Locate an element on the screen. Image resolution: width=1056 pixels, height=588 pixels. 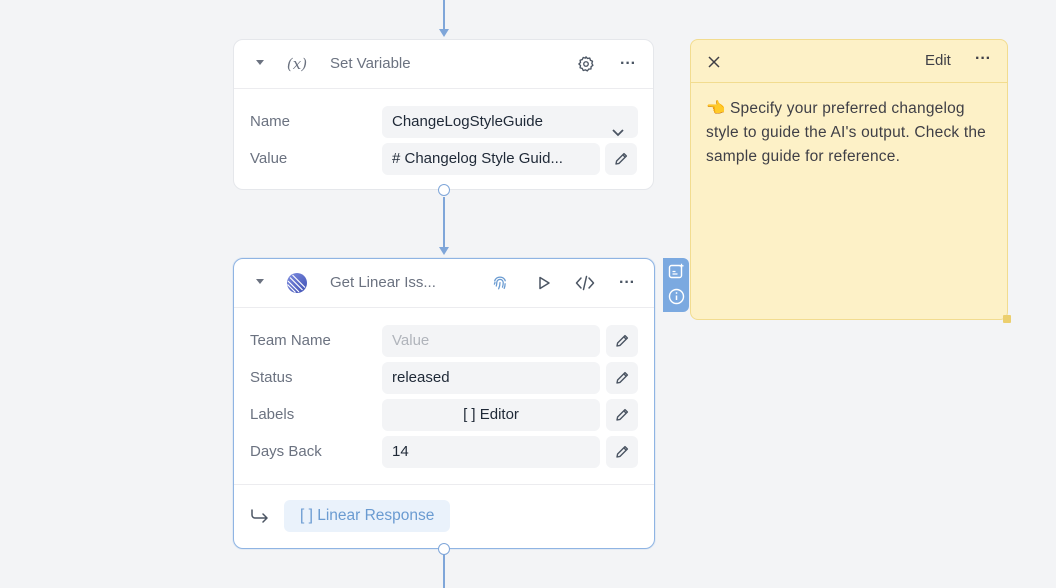
field-label: Days Back is located at coordinates (286, 451).